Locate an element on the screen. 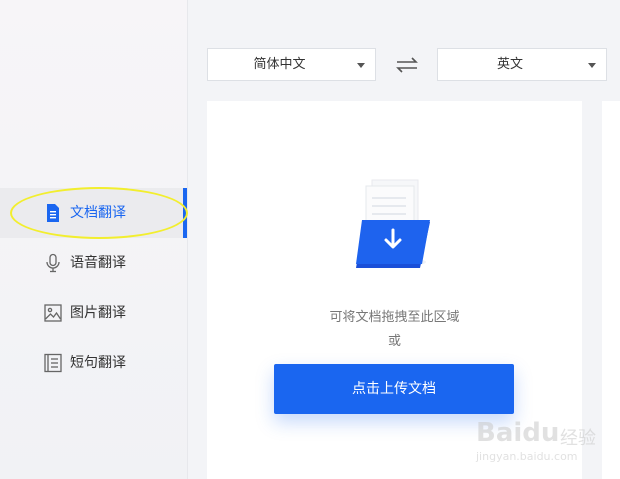 The image size is (620, 479). sidebar-item-label: 语音翻译 is located at coordinates (98, 263).